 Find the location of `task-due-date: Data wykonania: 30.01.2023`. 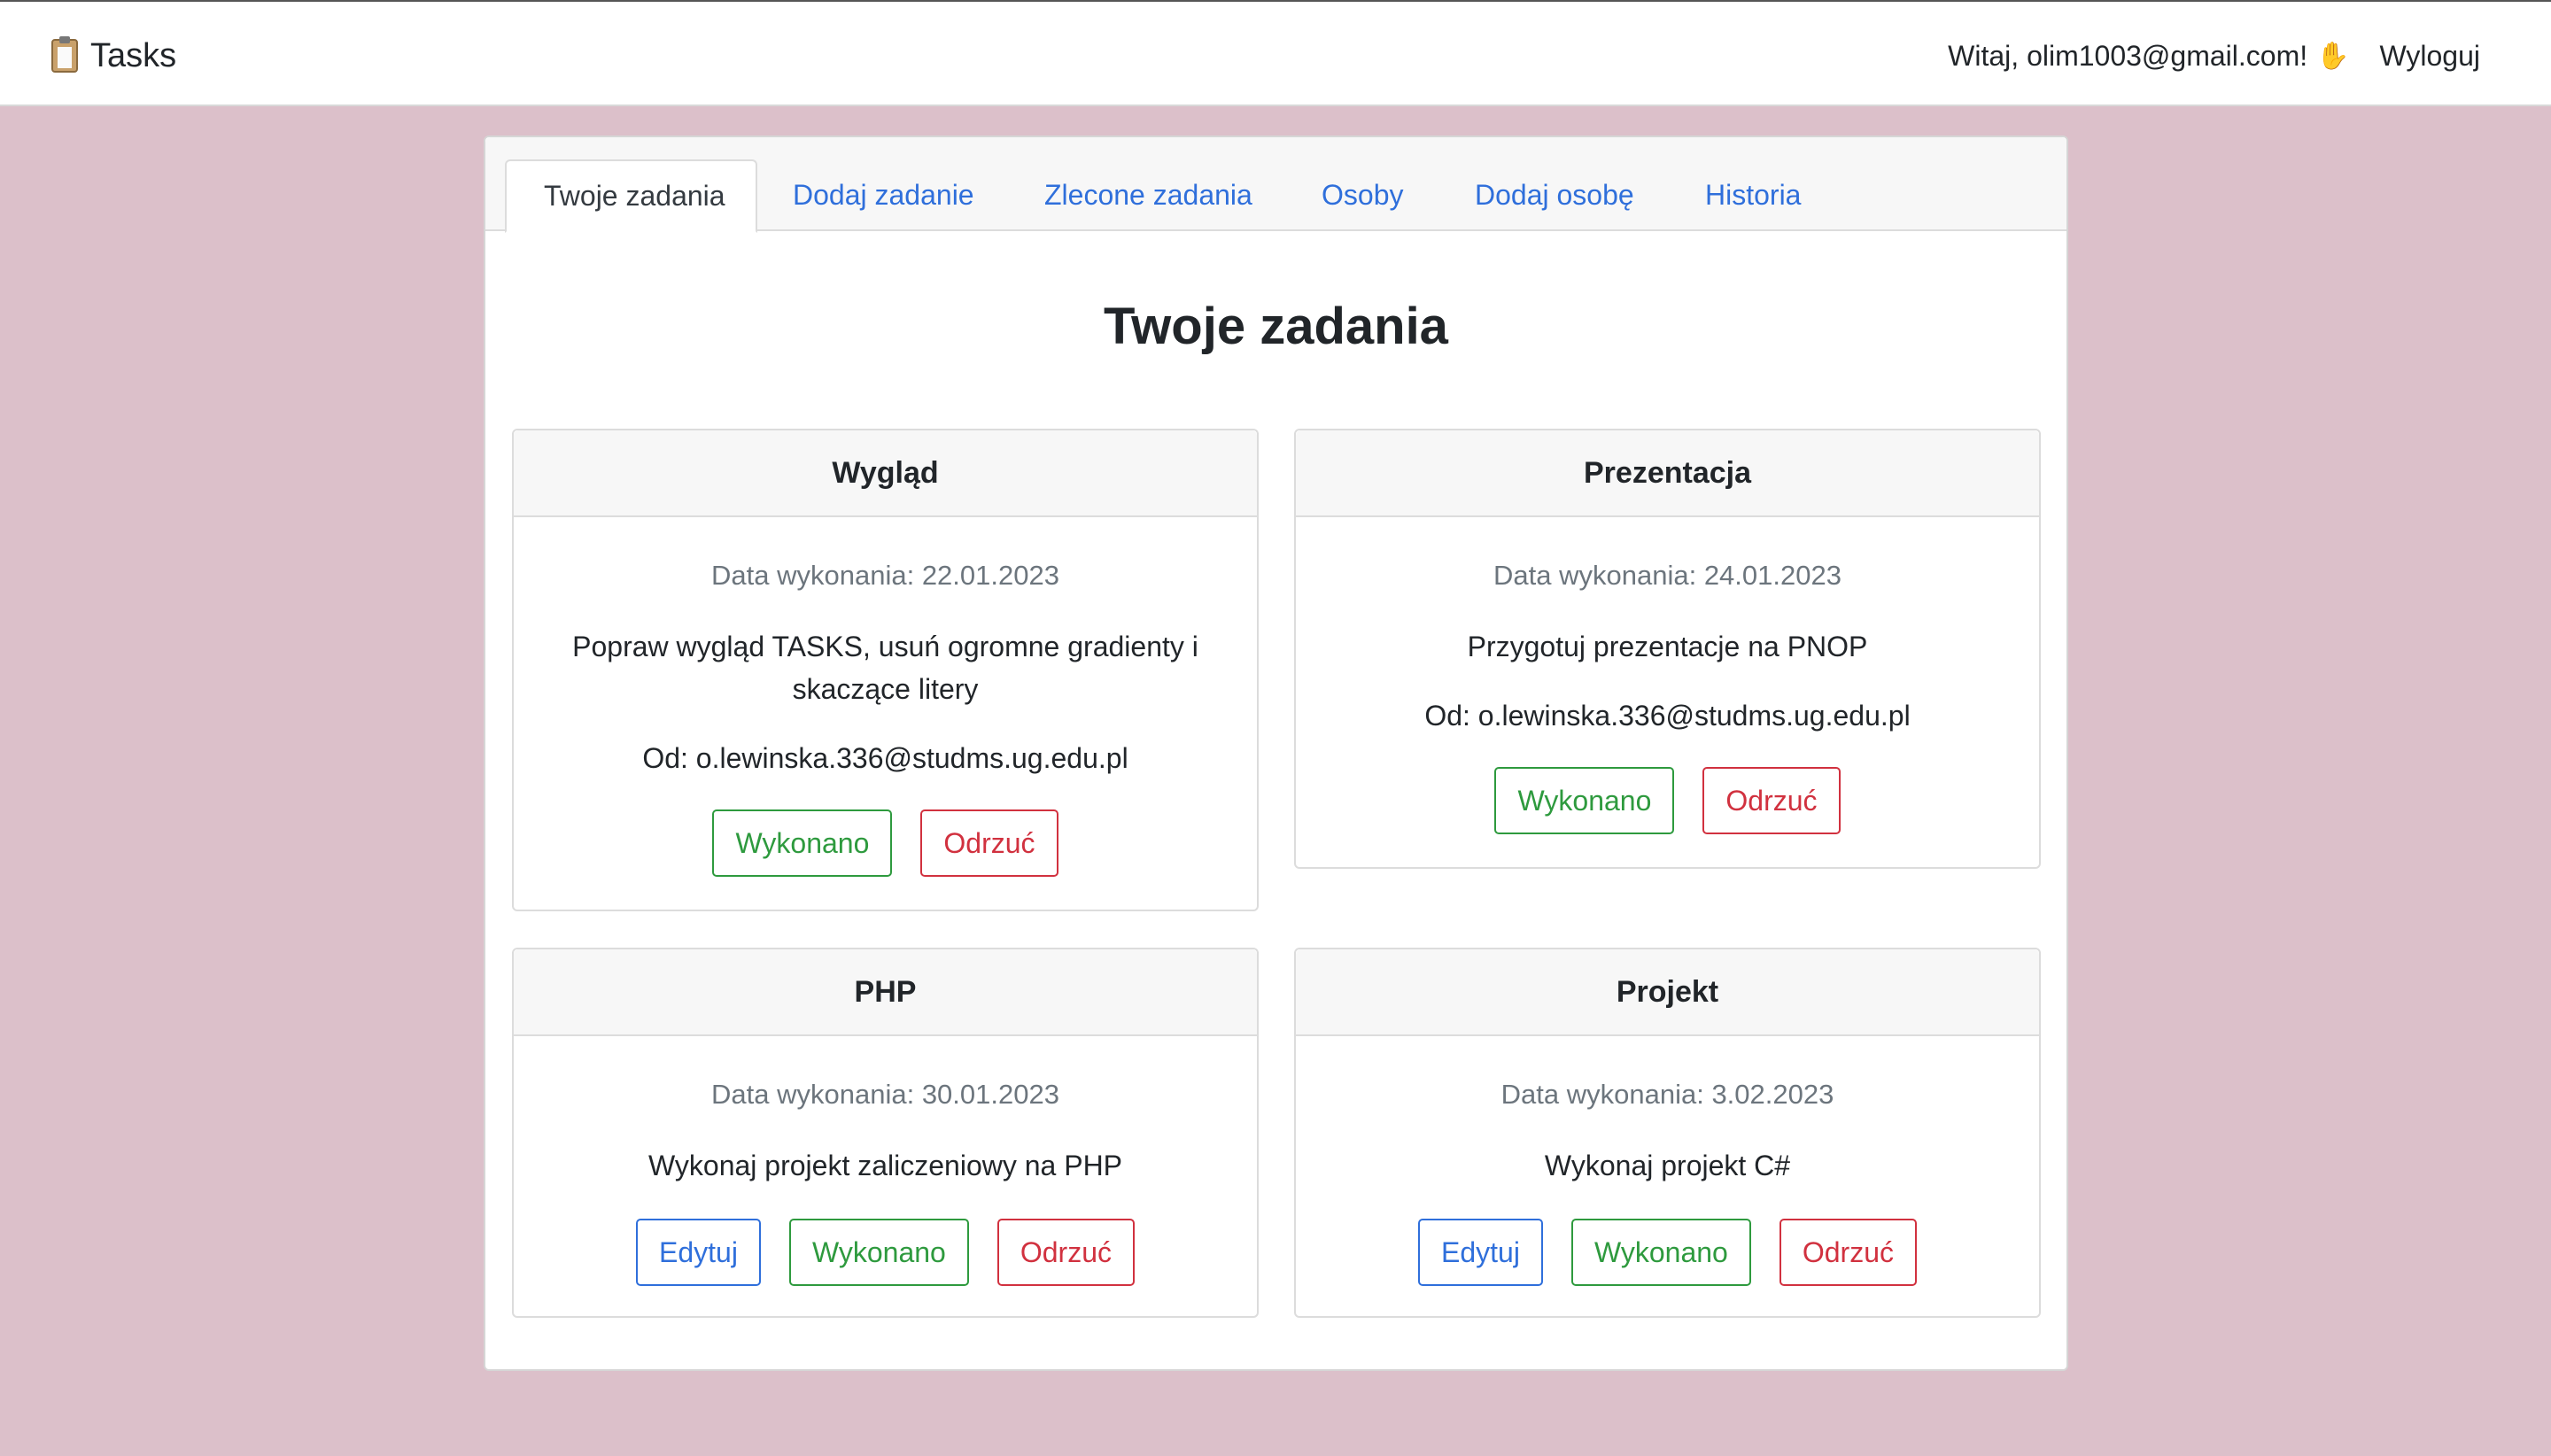

task-due-date: Data wykonania: 30.01.2023 is located at coordinates (885, 1094).